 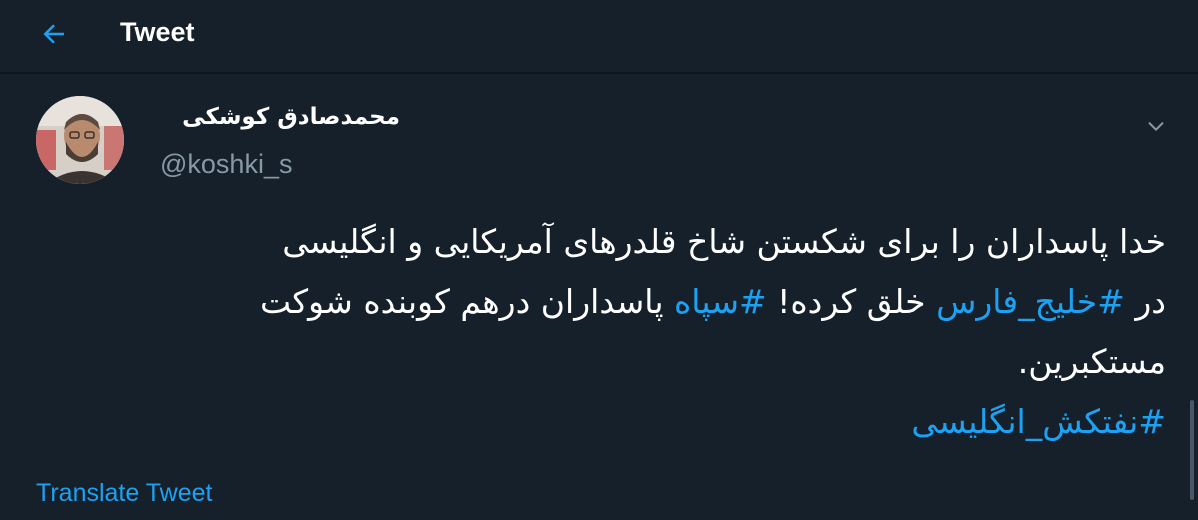 What do you see at coordinates (226, 164) in the screenshot?
I see `author-handle: @koshki_s` at bounding box center [226, 164].